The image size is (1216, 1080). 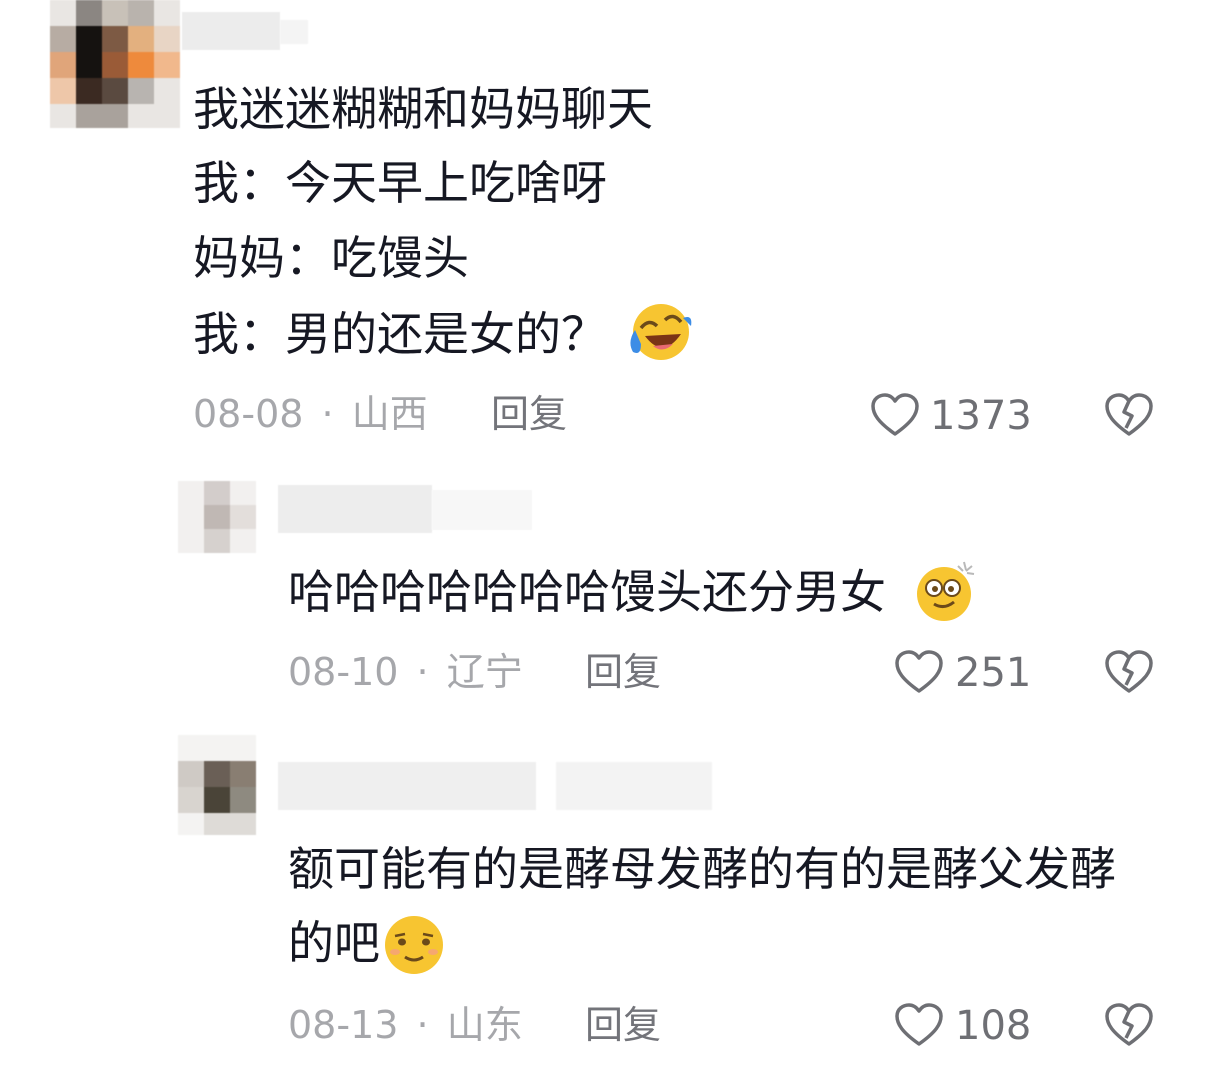 What do you see at coordinates (661, 332) in the screenshot?
I see `laughing-crying-emoji` at bounding box center [661, 332].